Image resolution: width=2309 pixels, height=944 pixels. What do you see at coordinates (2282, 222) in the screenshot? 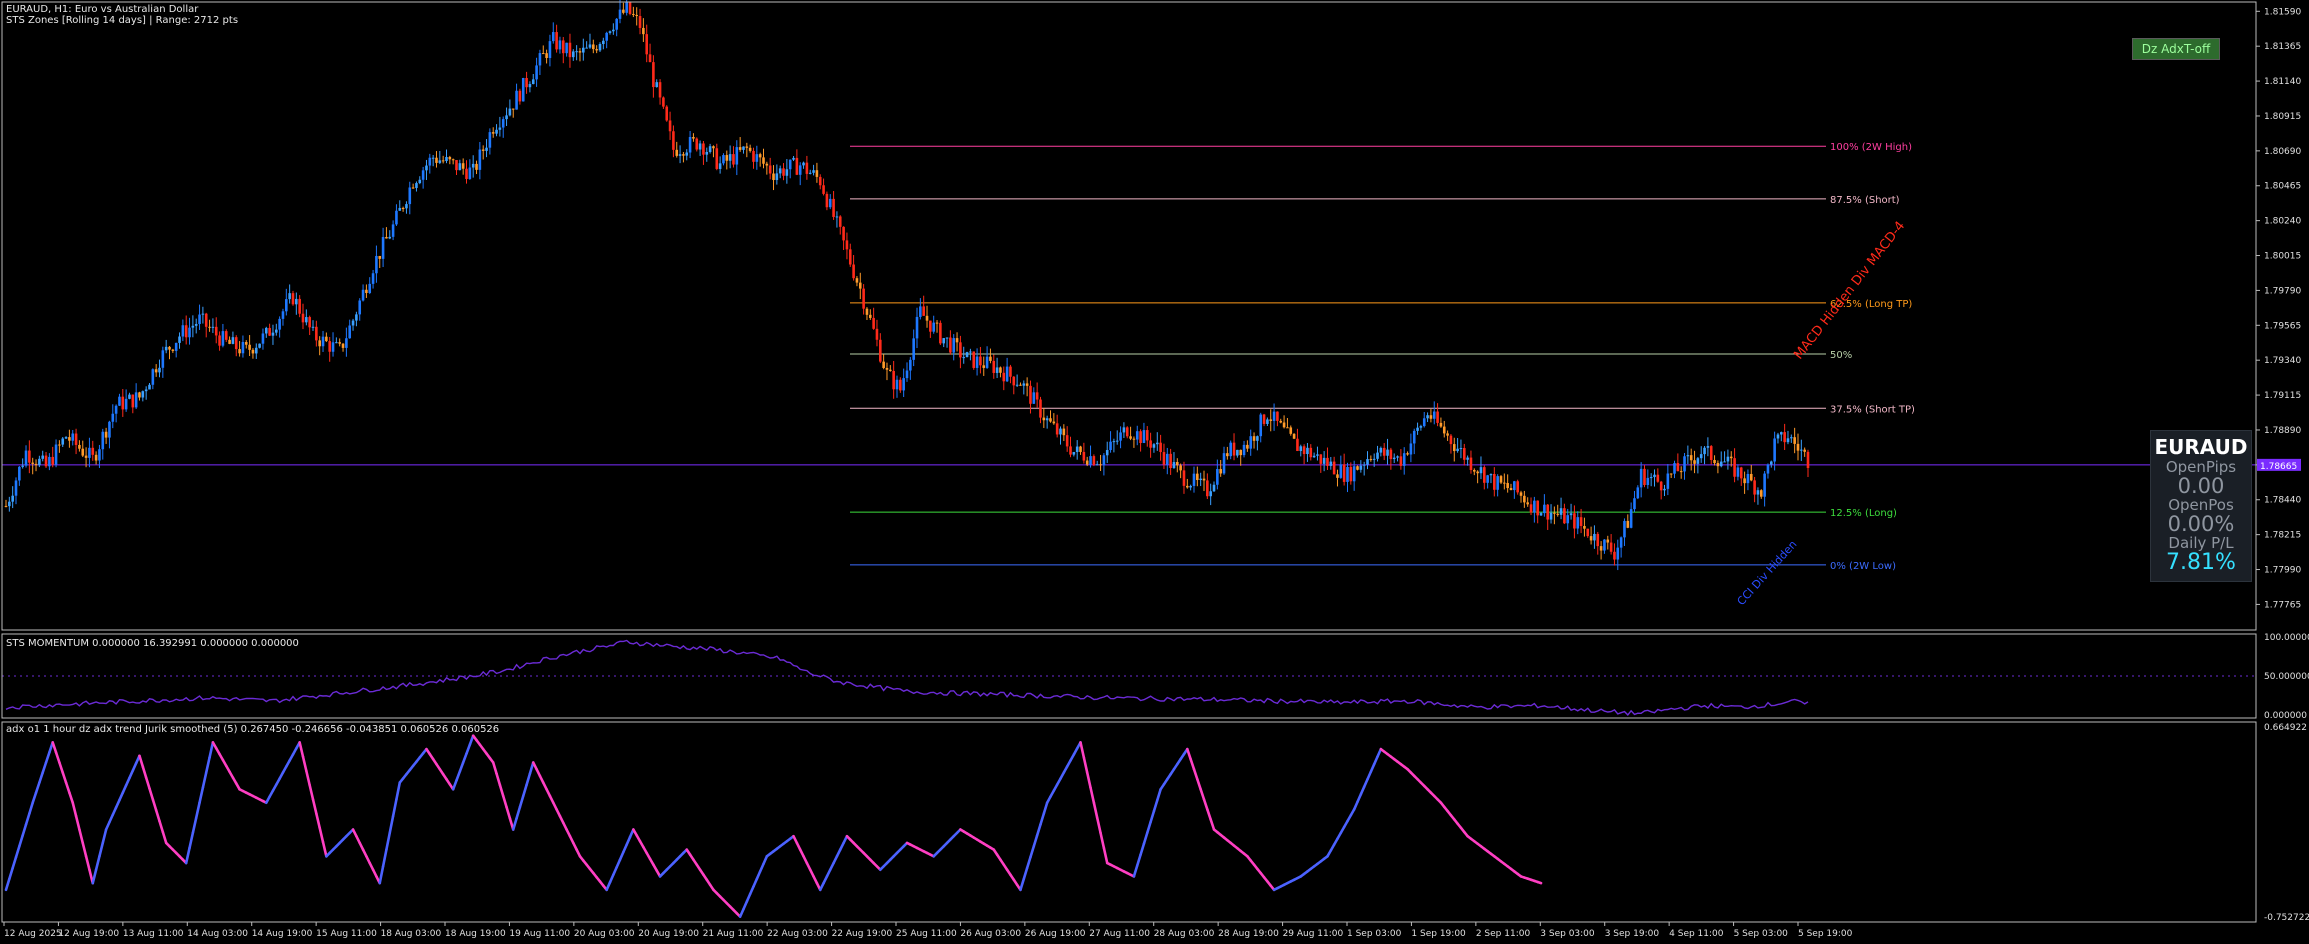
I see `price-tick-label: 1.80240` at bounding box center [2282, 222].